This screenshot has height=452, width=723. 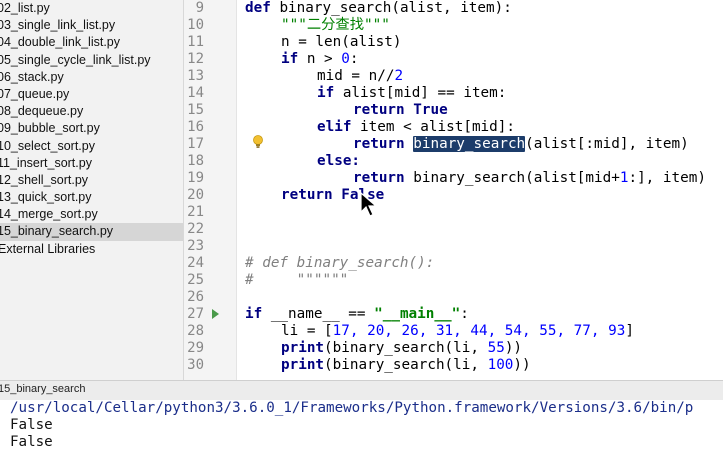 I want to click on code-line-15: return True, so click(x=400, y=110).